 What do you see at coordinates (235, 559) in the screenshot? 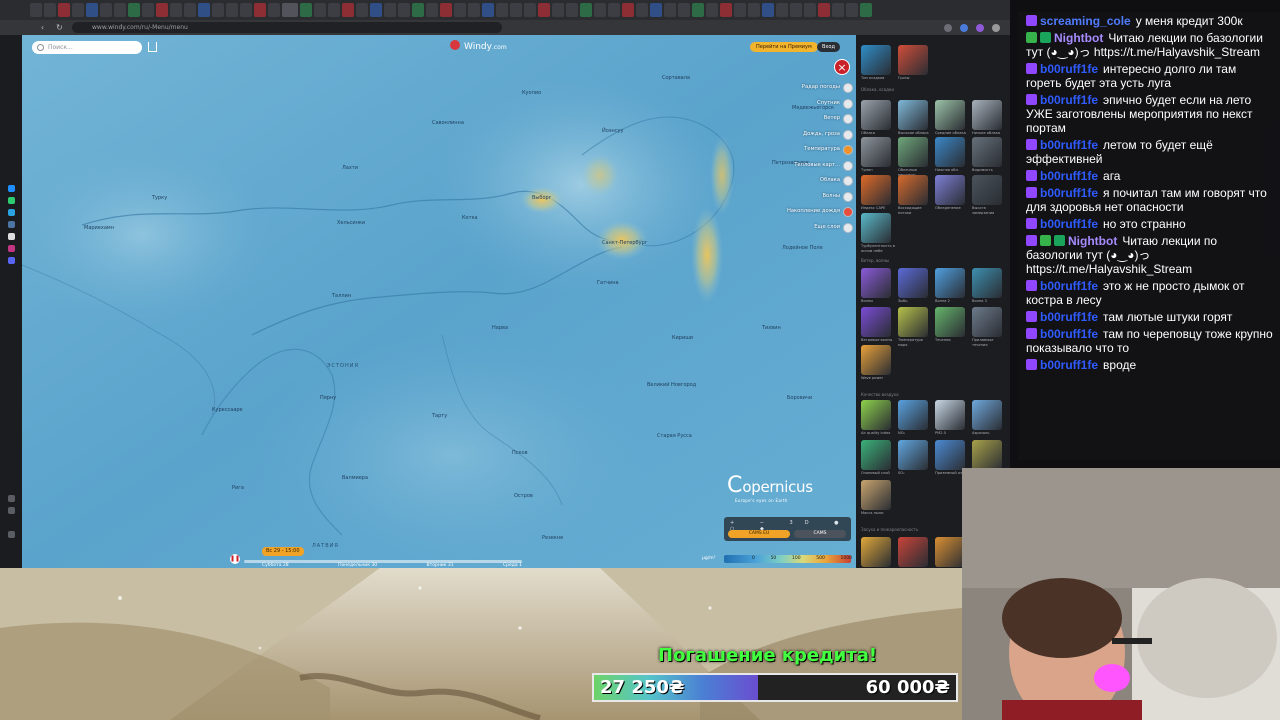
I see `pause-icon: ❚❚` at bounding box center [235, 559].